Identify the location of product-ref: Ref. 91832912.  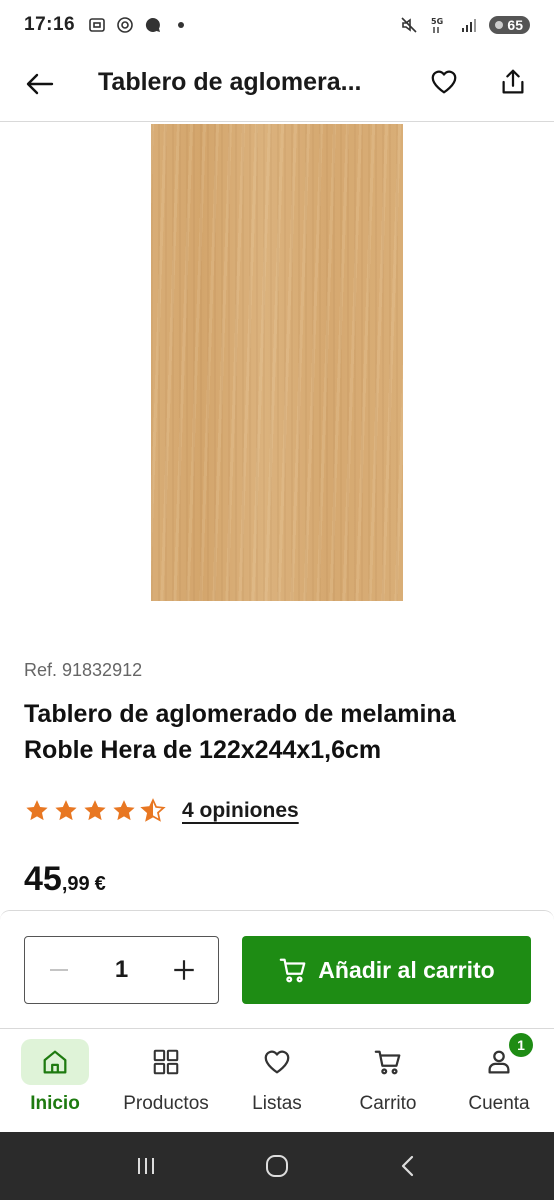
(83, 670).